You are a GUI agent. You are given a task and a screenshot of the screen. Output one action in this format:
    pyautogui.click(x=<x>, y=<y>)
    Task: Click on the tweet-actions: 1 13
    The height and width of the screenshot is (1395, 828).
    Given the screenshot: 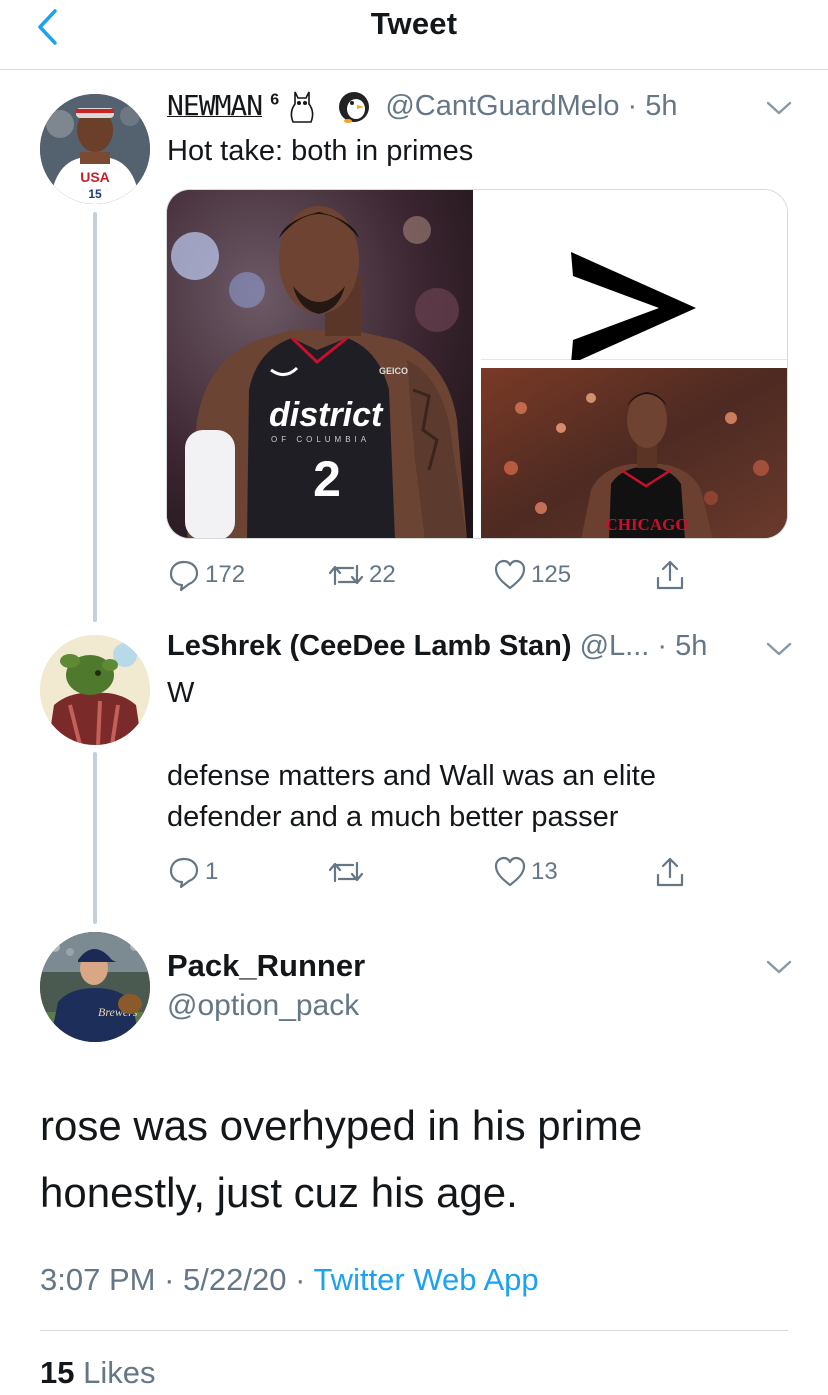 What is the action you would take?
    pyautogui.click(x=447, y=872)
    